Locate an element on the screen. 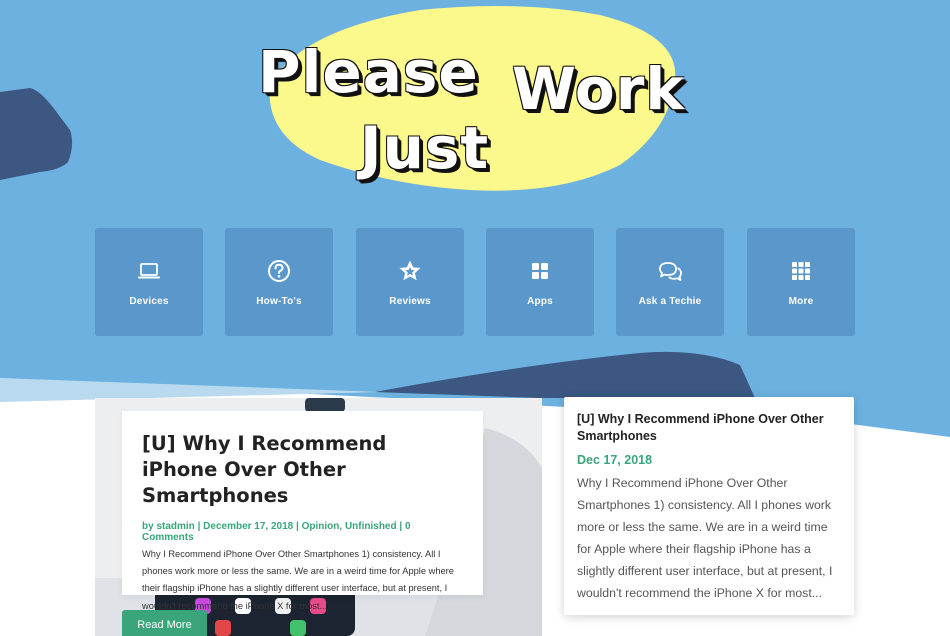  category-label: Reviews is located at coordinates (410, 301).